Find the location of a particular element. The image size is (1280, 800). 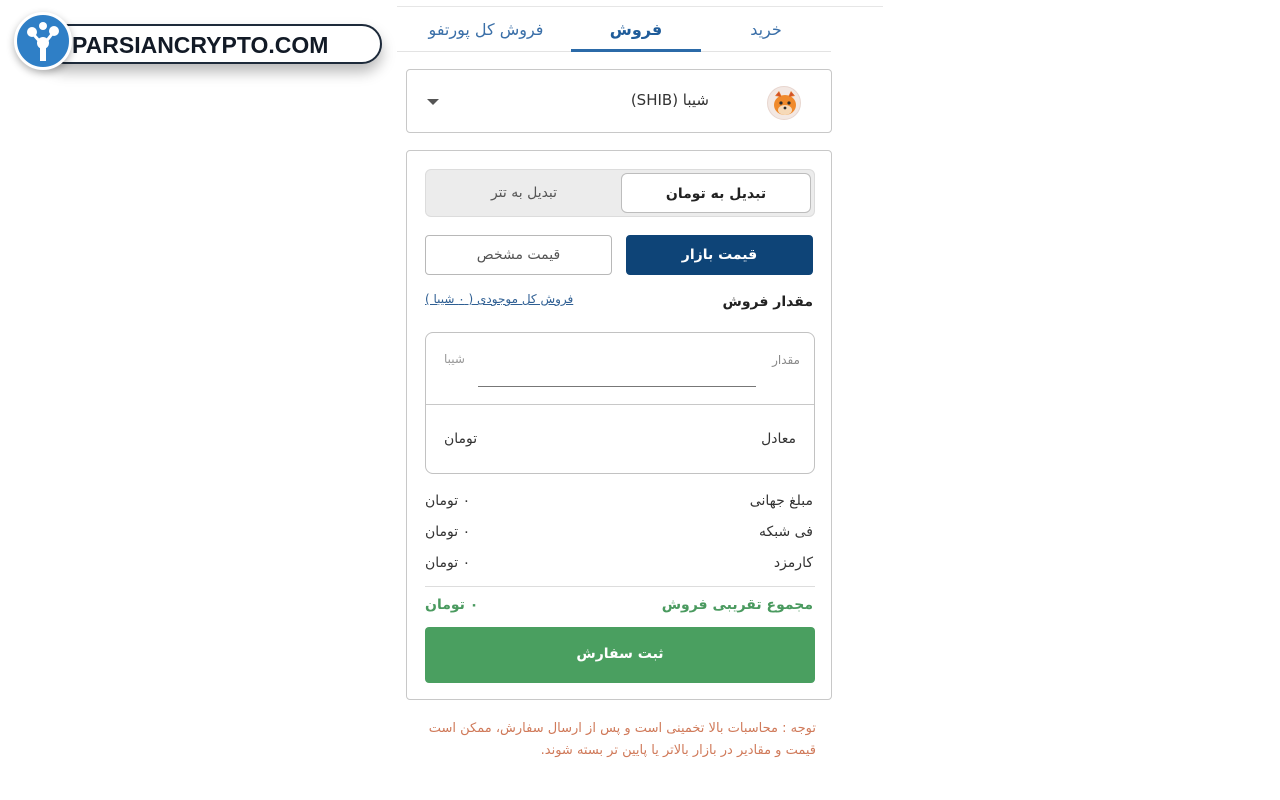

total-value: ۰ تومان is located at coordinates (452, 605).